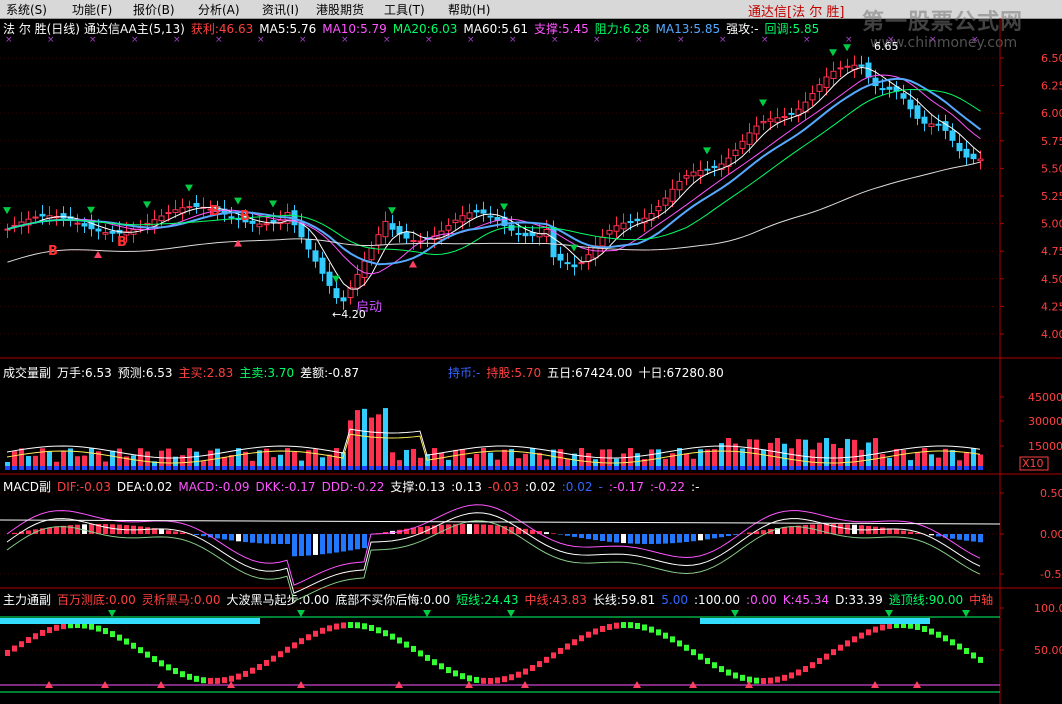 This screenshot has height=704, width=1062. Describe the element at coordinates (122, 242) in the screenshot. I see `buy-signal-label: B` at that location.